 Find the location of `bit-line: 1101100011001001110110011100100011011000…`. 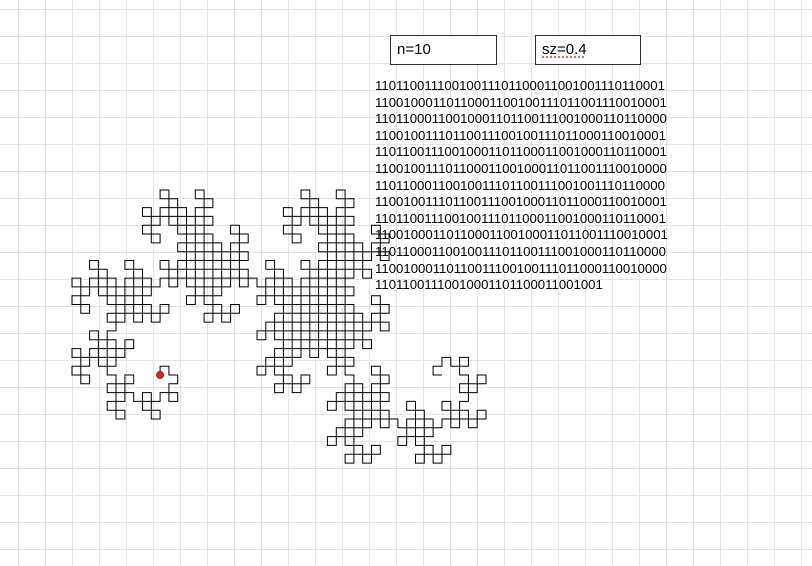

bit-line: 1101100011001001110110011100100011011000… is located at coordinates (520, 251).